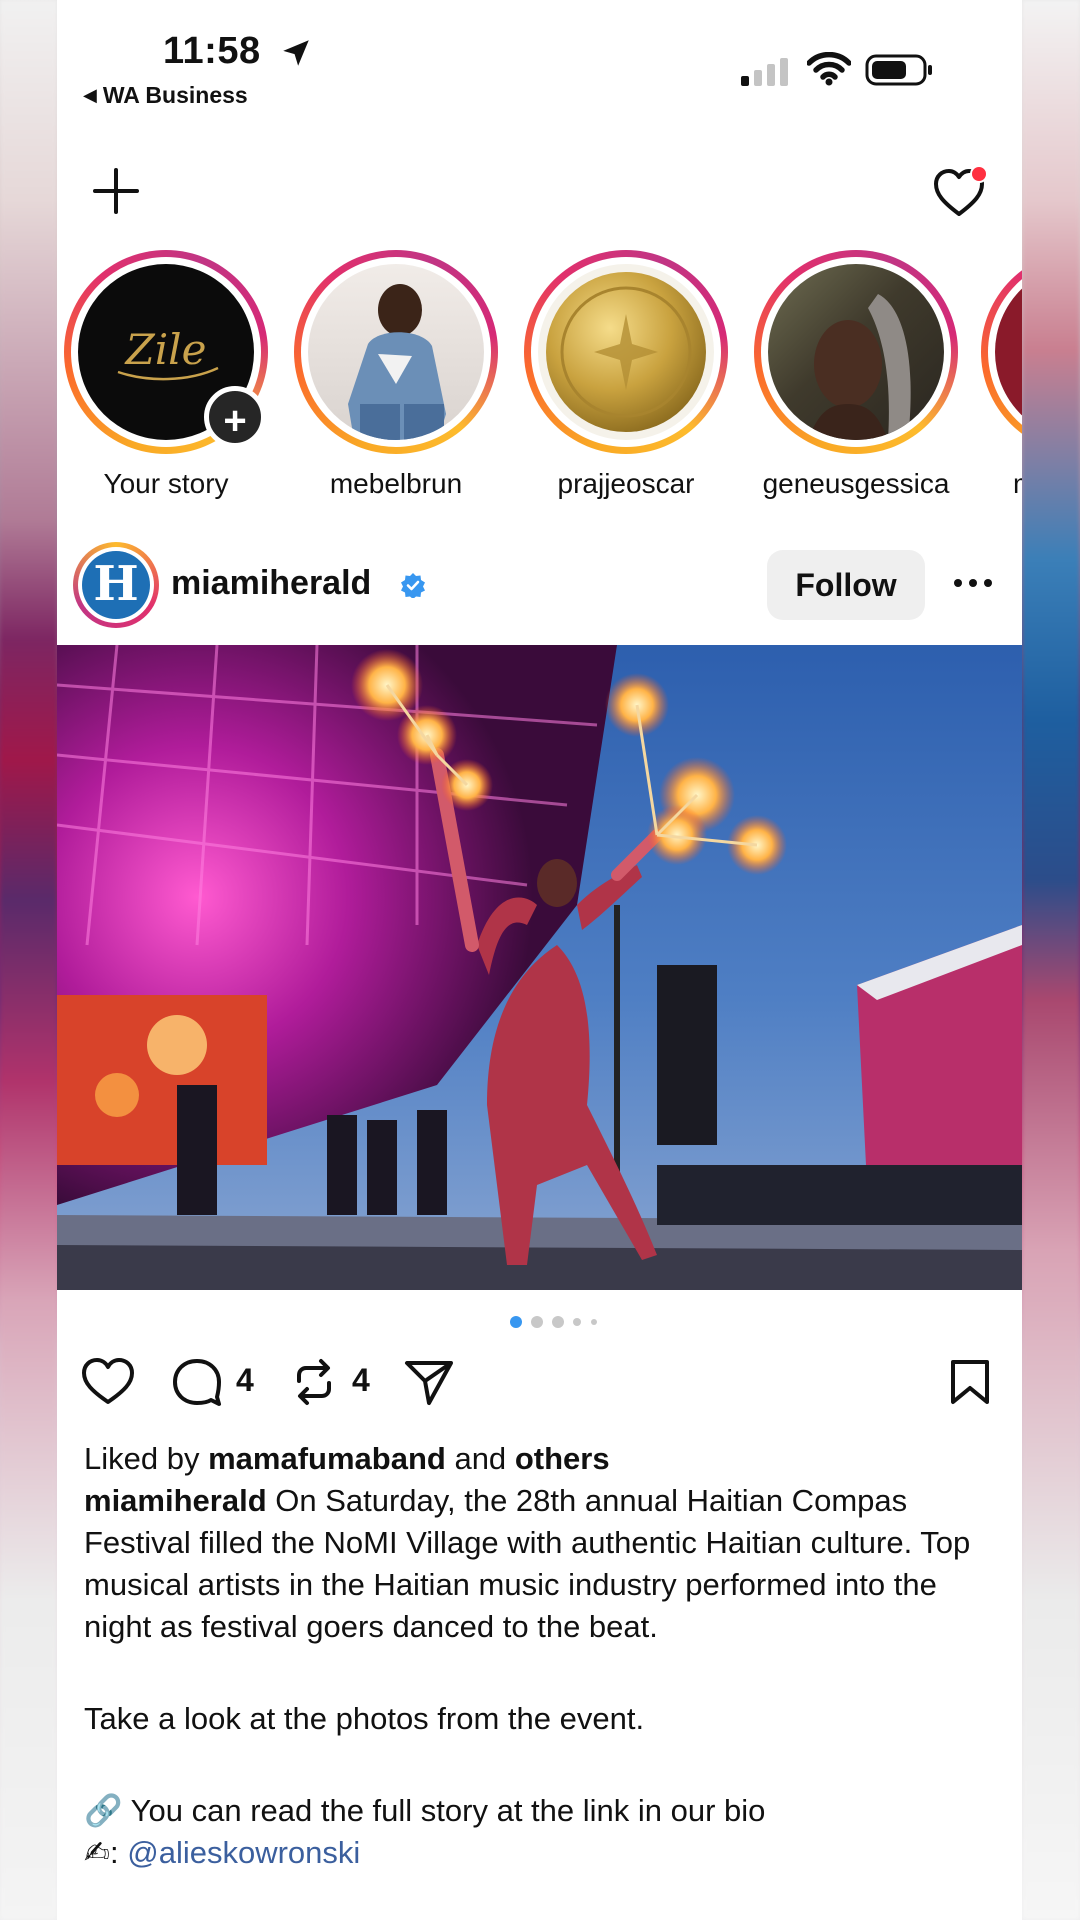  What do you see at coordinates (413, 585) in the screenshot?
I see `verified-badge-icon` at bounding box center [413, 585].